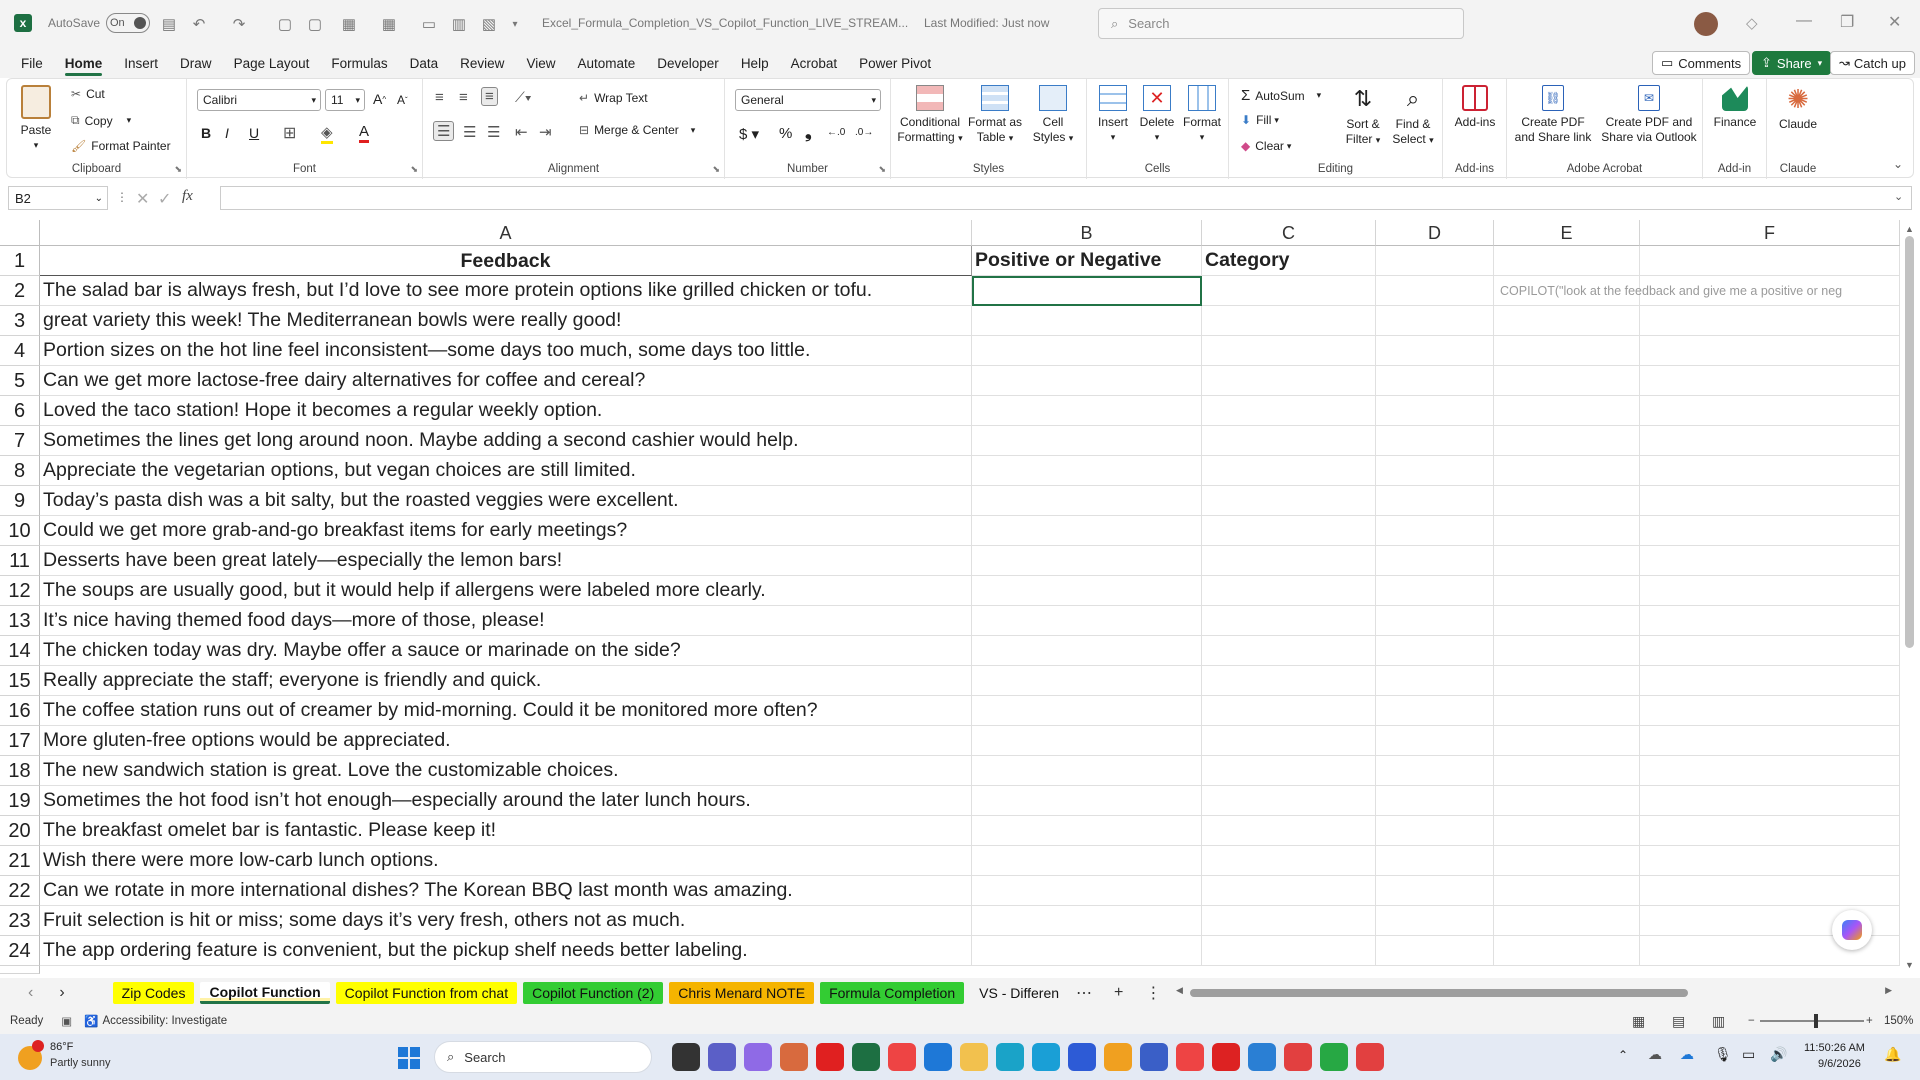  What do you see at coordinates (20, 441) in the screenshot?
I see `row-header: 7` at bounding box center [20, 441].